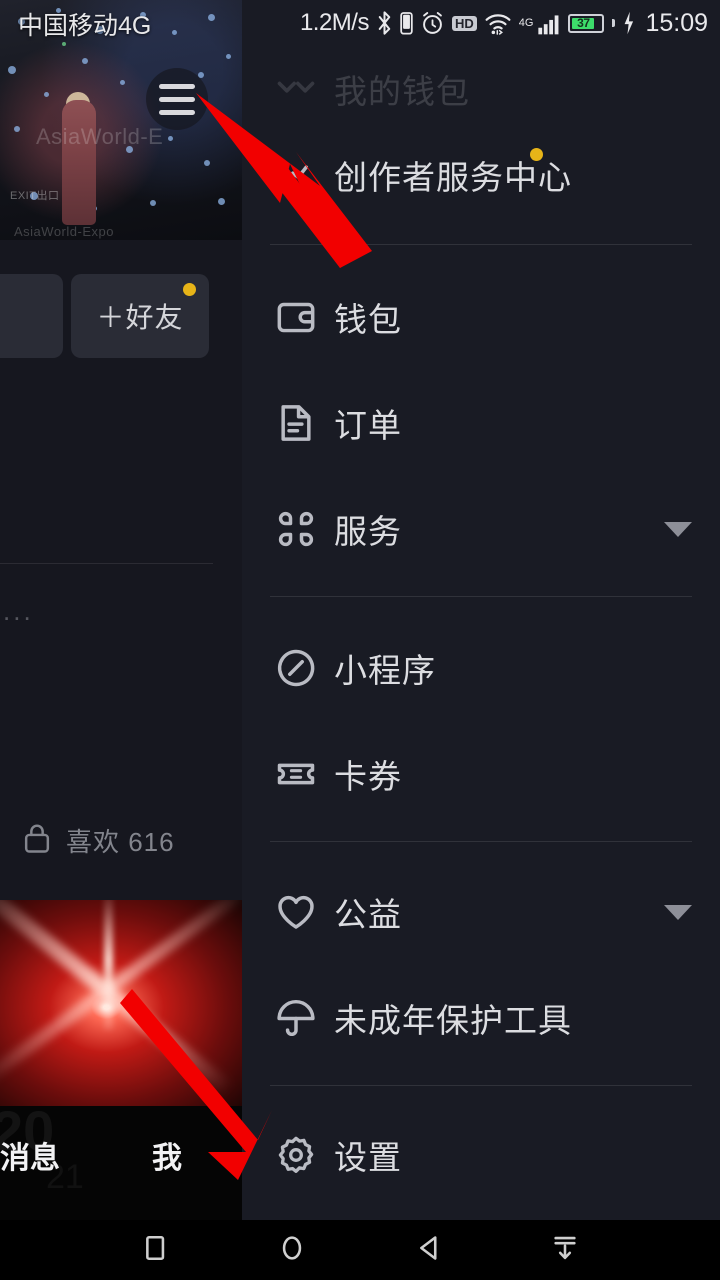 This screenshot has height=1280, width=720. I want to click on drawer-item-charity-label: 公益, so click(368, 914).